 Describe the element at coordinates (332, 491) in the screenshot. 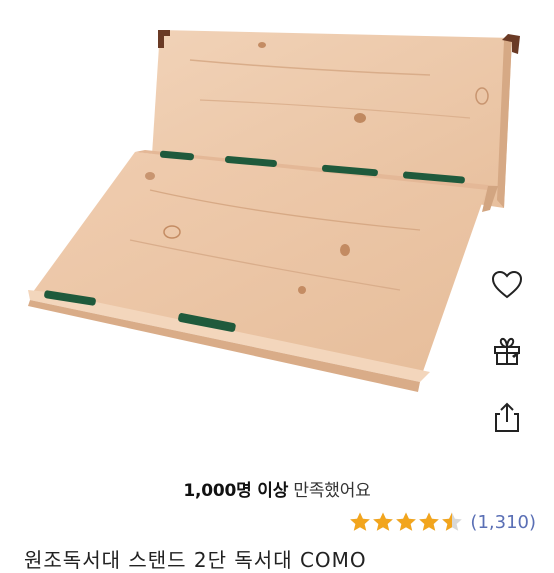

I see `satisfaction-suffix: 만족했어요` at that location.